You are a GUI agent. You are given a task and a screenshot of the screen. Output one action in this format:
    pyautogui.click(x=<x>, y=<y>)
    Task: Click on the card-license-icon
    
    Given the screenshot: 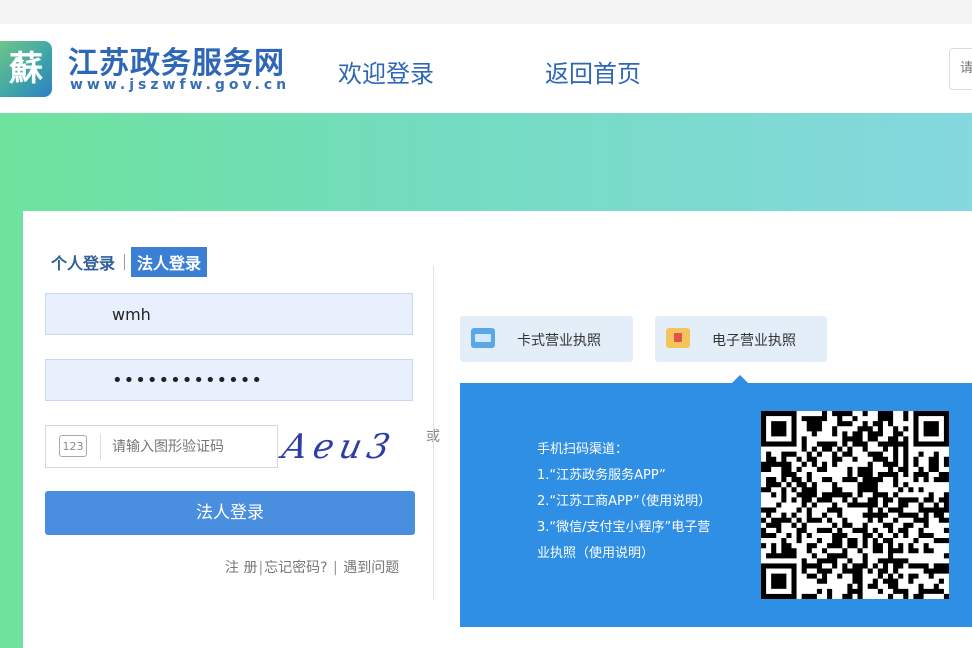 What is the action you would take?
    pyautogui.click(x=483, y=338)
    